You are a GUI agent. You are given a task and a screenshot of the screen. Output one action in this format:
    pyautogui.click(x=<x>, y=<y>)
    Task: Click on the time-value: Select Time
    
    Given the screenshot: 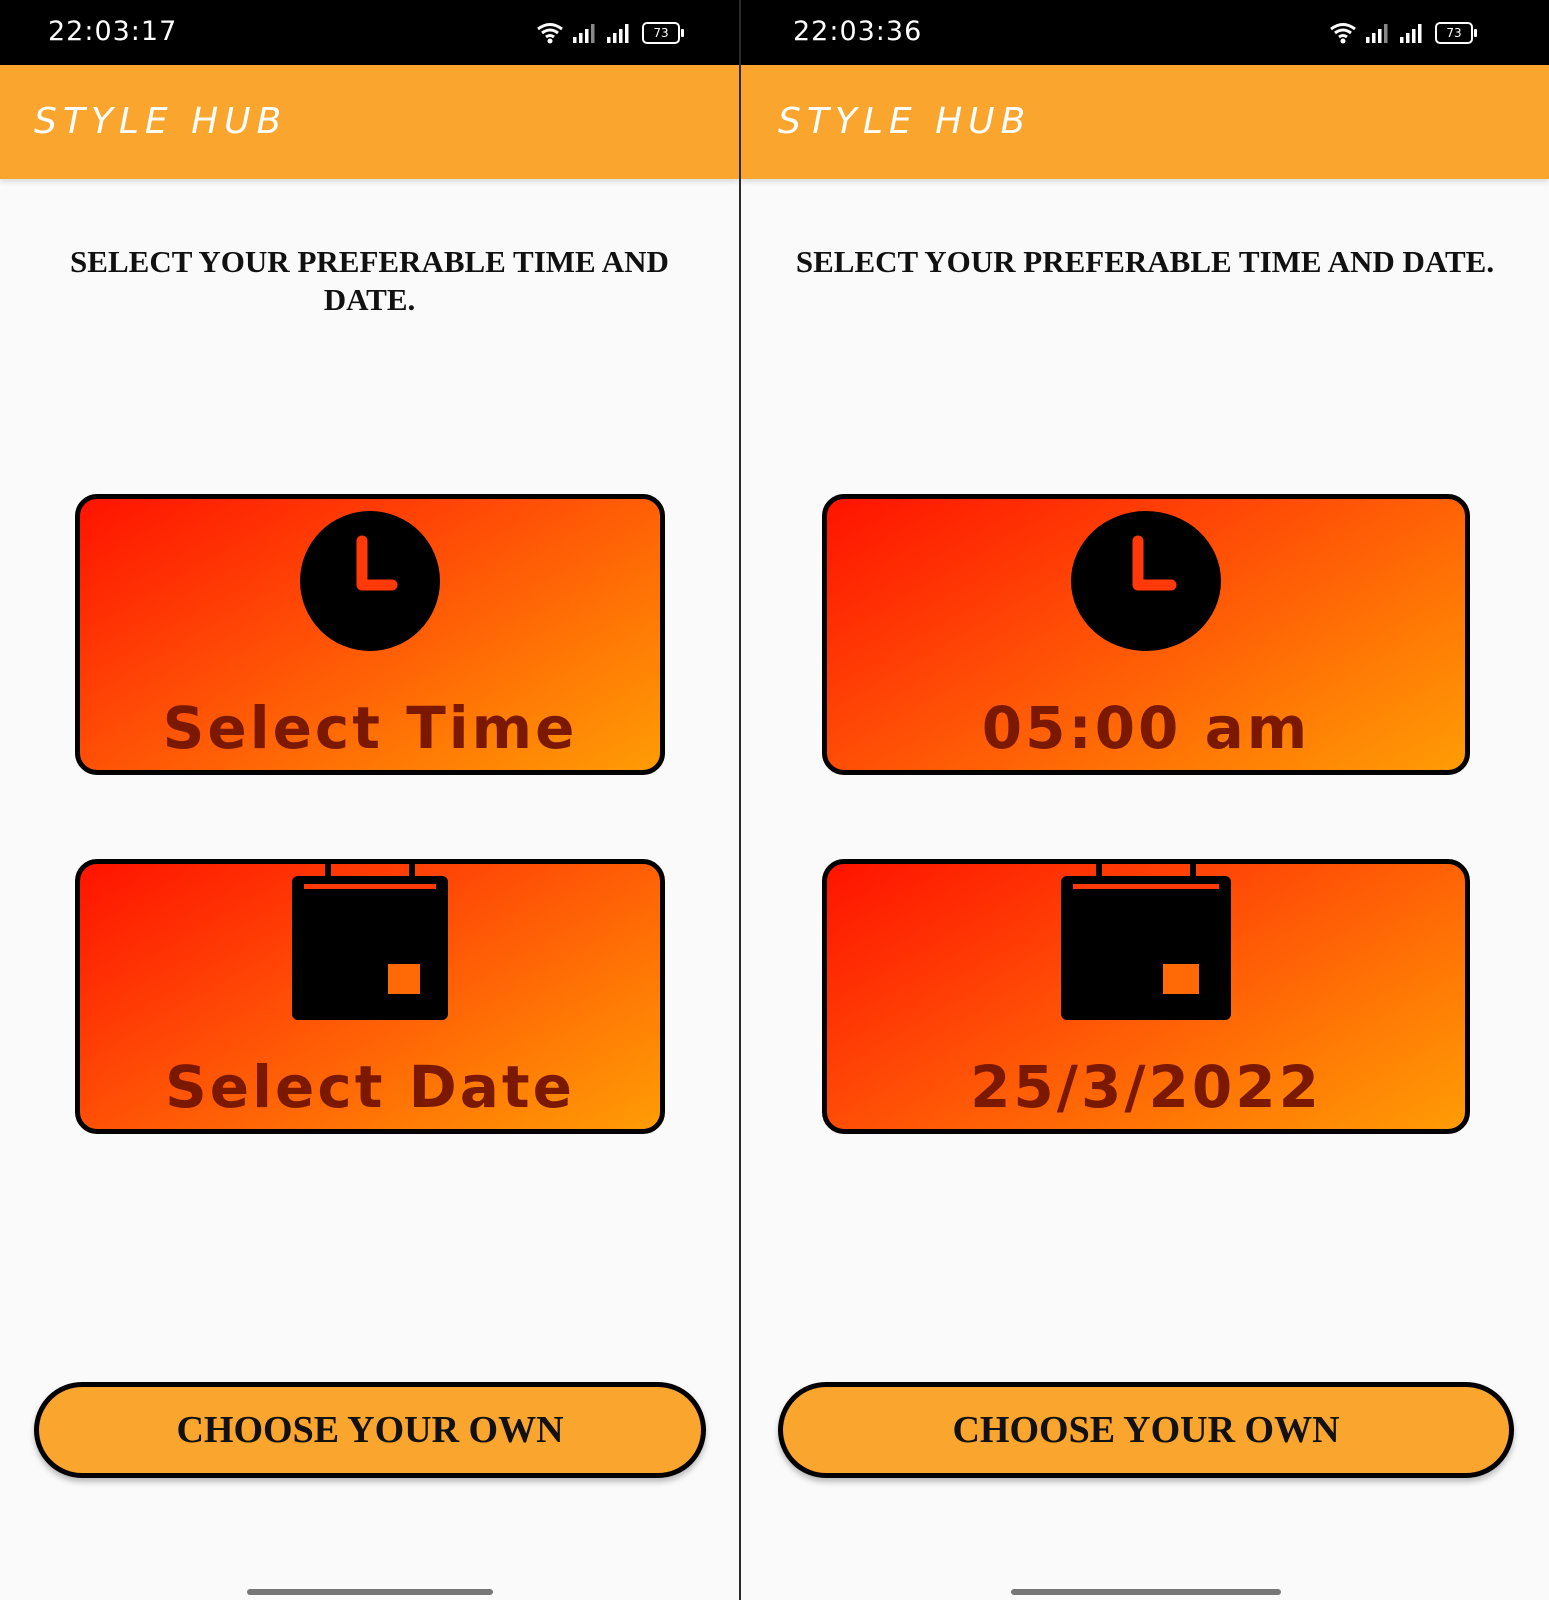 What is the action you would take?
    pyautogui.click(x=370, y=728)
    